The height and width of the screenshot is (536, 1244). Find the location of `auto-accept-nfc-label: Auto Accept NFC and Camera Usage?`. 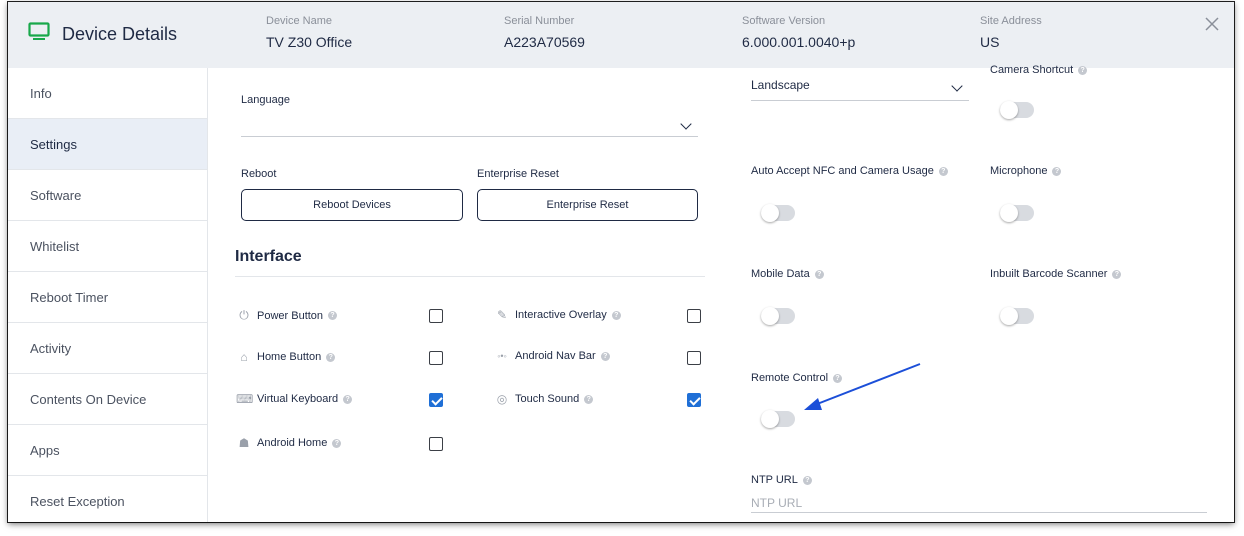

auto-accept-nfc-label: Auto Accept NFC and Camera Usage? is located at coordinates (849, 171).